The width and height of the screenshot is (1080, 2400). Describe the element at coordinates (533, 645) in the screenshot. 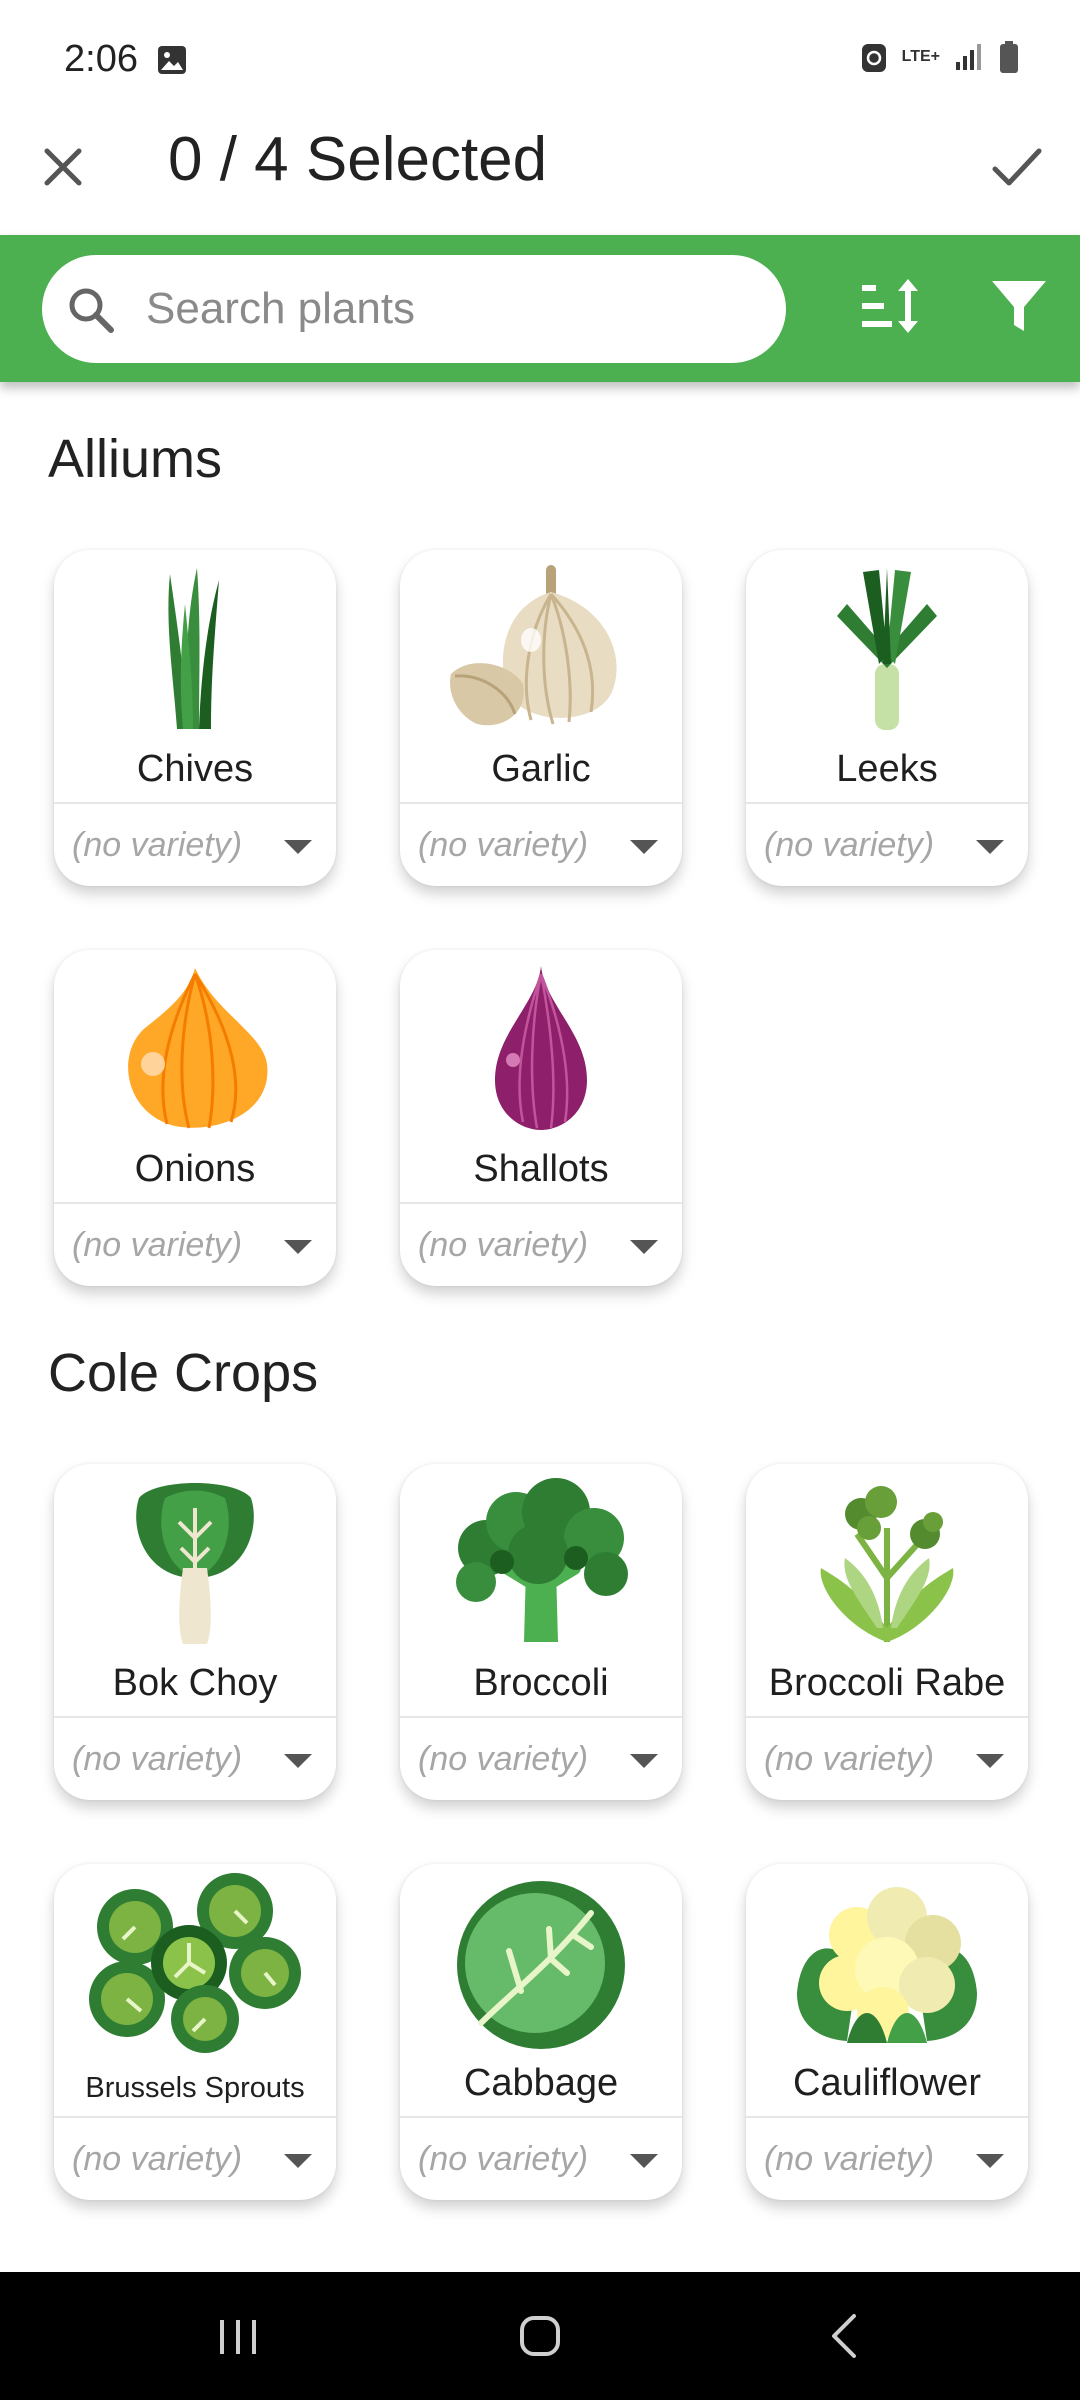

I see `garlic-icon` at that location.